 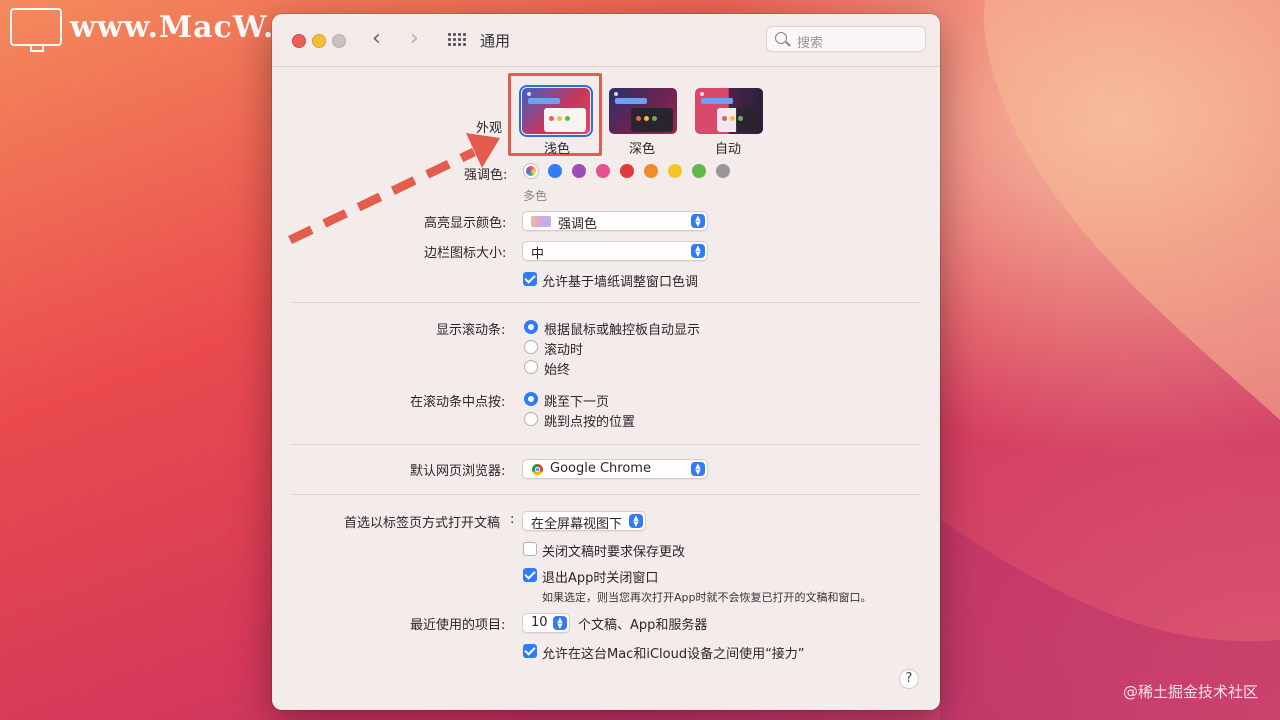 I want to click on appearance-light-option, so click(x=556, y=111).